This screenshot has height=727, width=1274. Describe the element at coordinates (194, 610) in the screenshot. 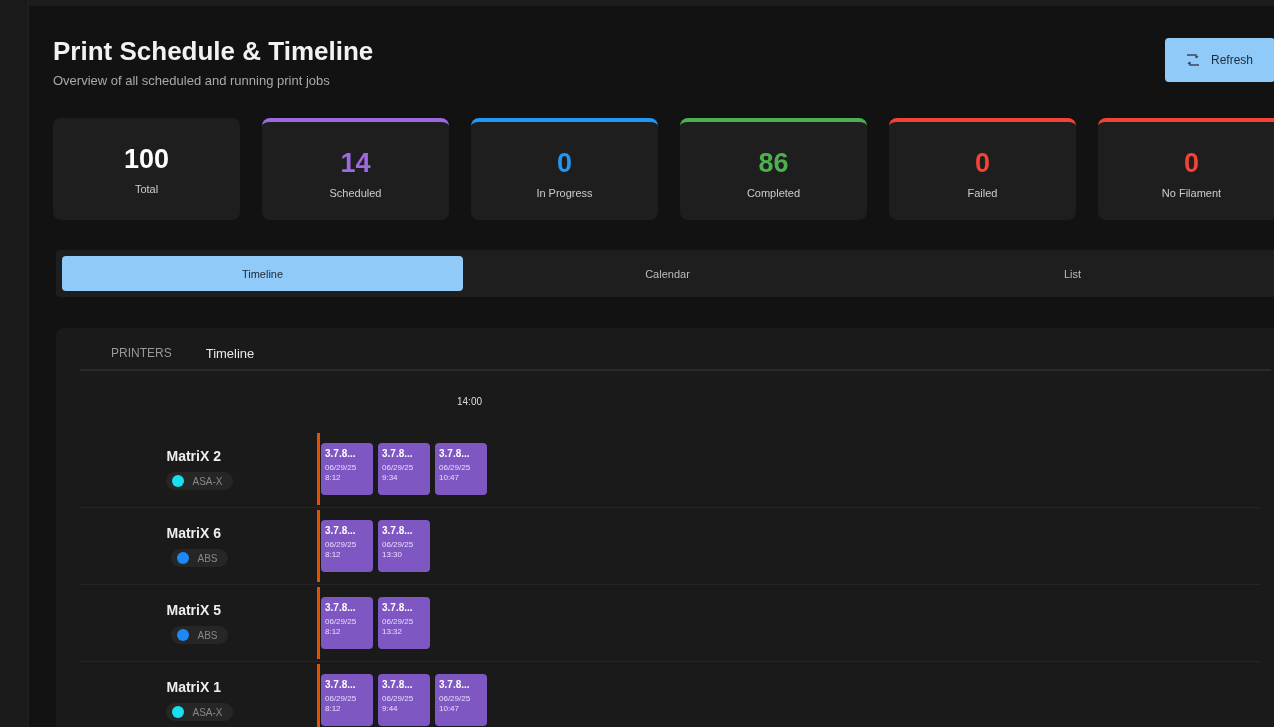

I see `printer-name: MatriX 5` at that location.